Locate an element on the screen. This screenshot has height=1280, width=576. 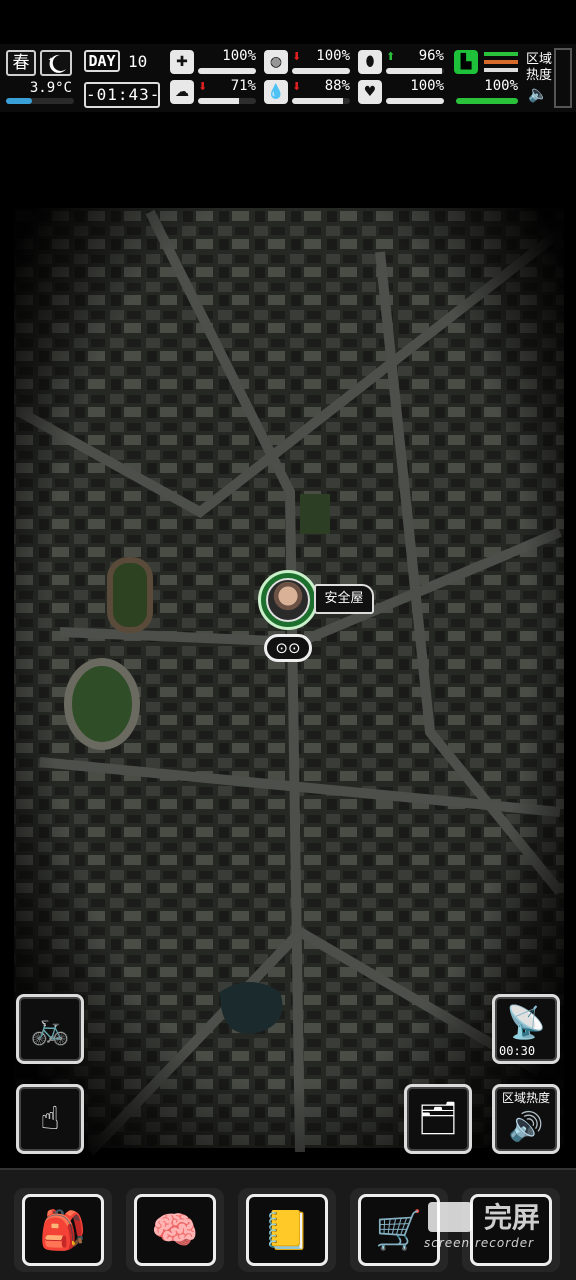
day-clock: DAY 10 -01:43- is located at coordinates (122, 78).